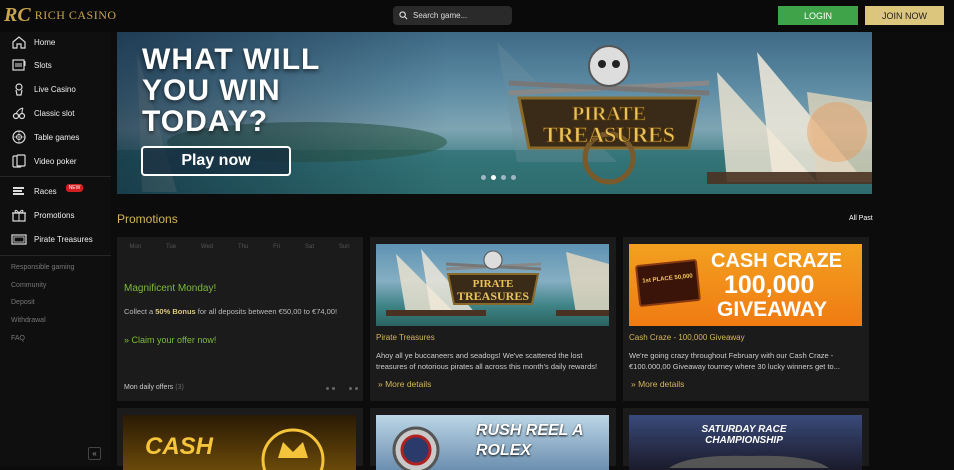 Image resolution: width=954 pixels, height=470 pixels. I want to click on tab-fri: Fri, so click(276, 247).